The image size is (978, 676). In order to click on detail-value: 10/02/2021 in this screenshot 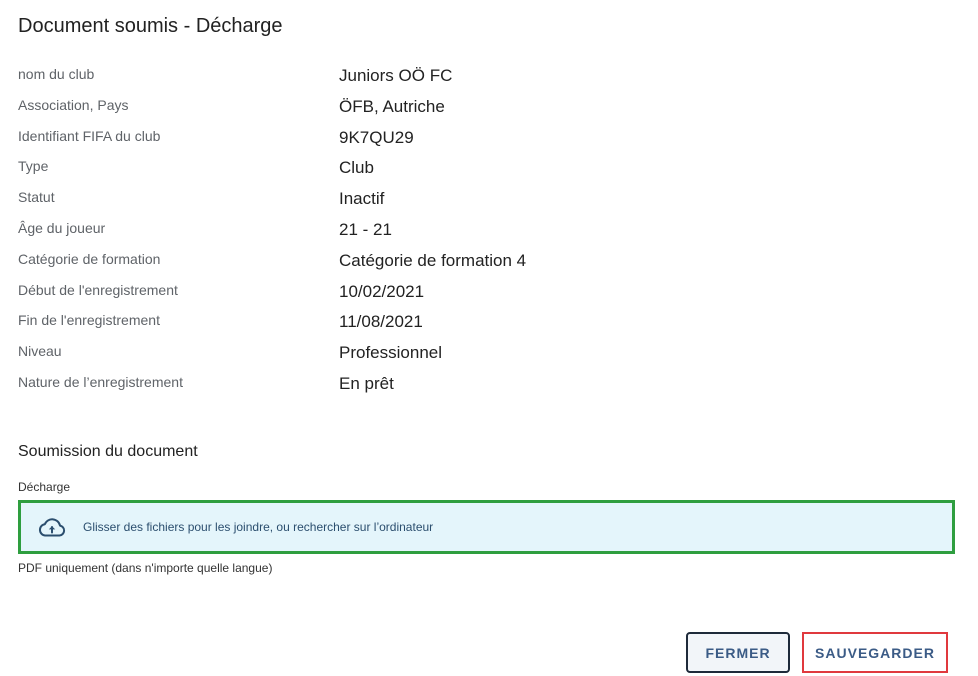, I will do `click(382, 291)`.